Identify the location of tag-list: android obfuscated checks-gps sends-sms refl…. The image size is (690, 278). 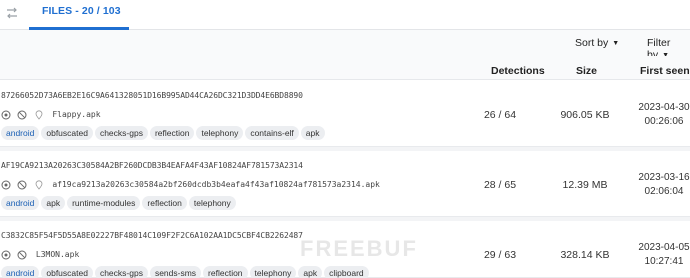
(186, 270).